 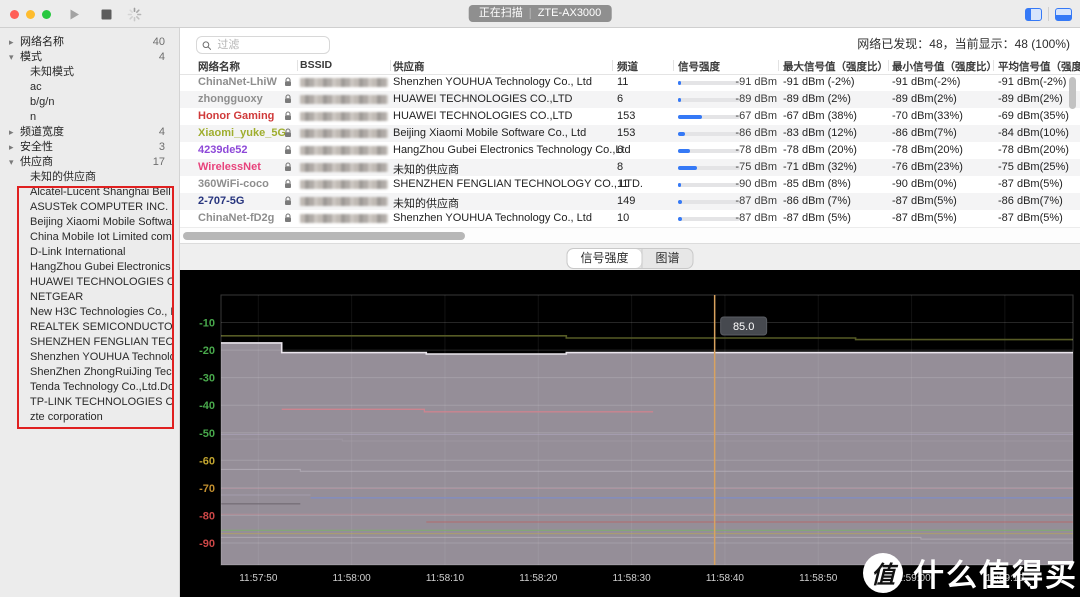 I want to click on sidebar-item: China Mobile Iot Limited company, so click(x=89, y=237).